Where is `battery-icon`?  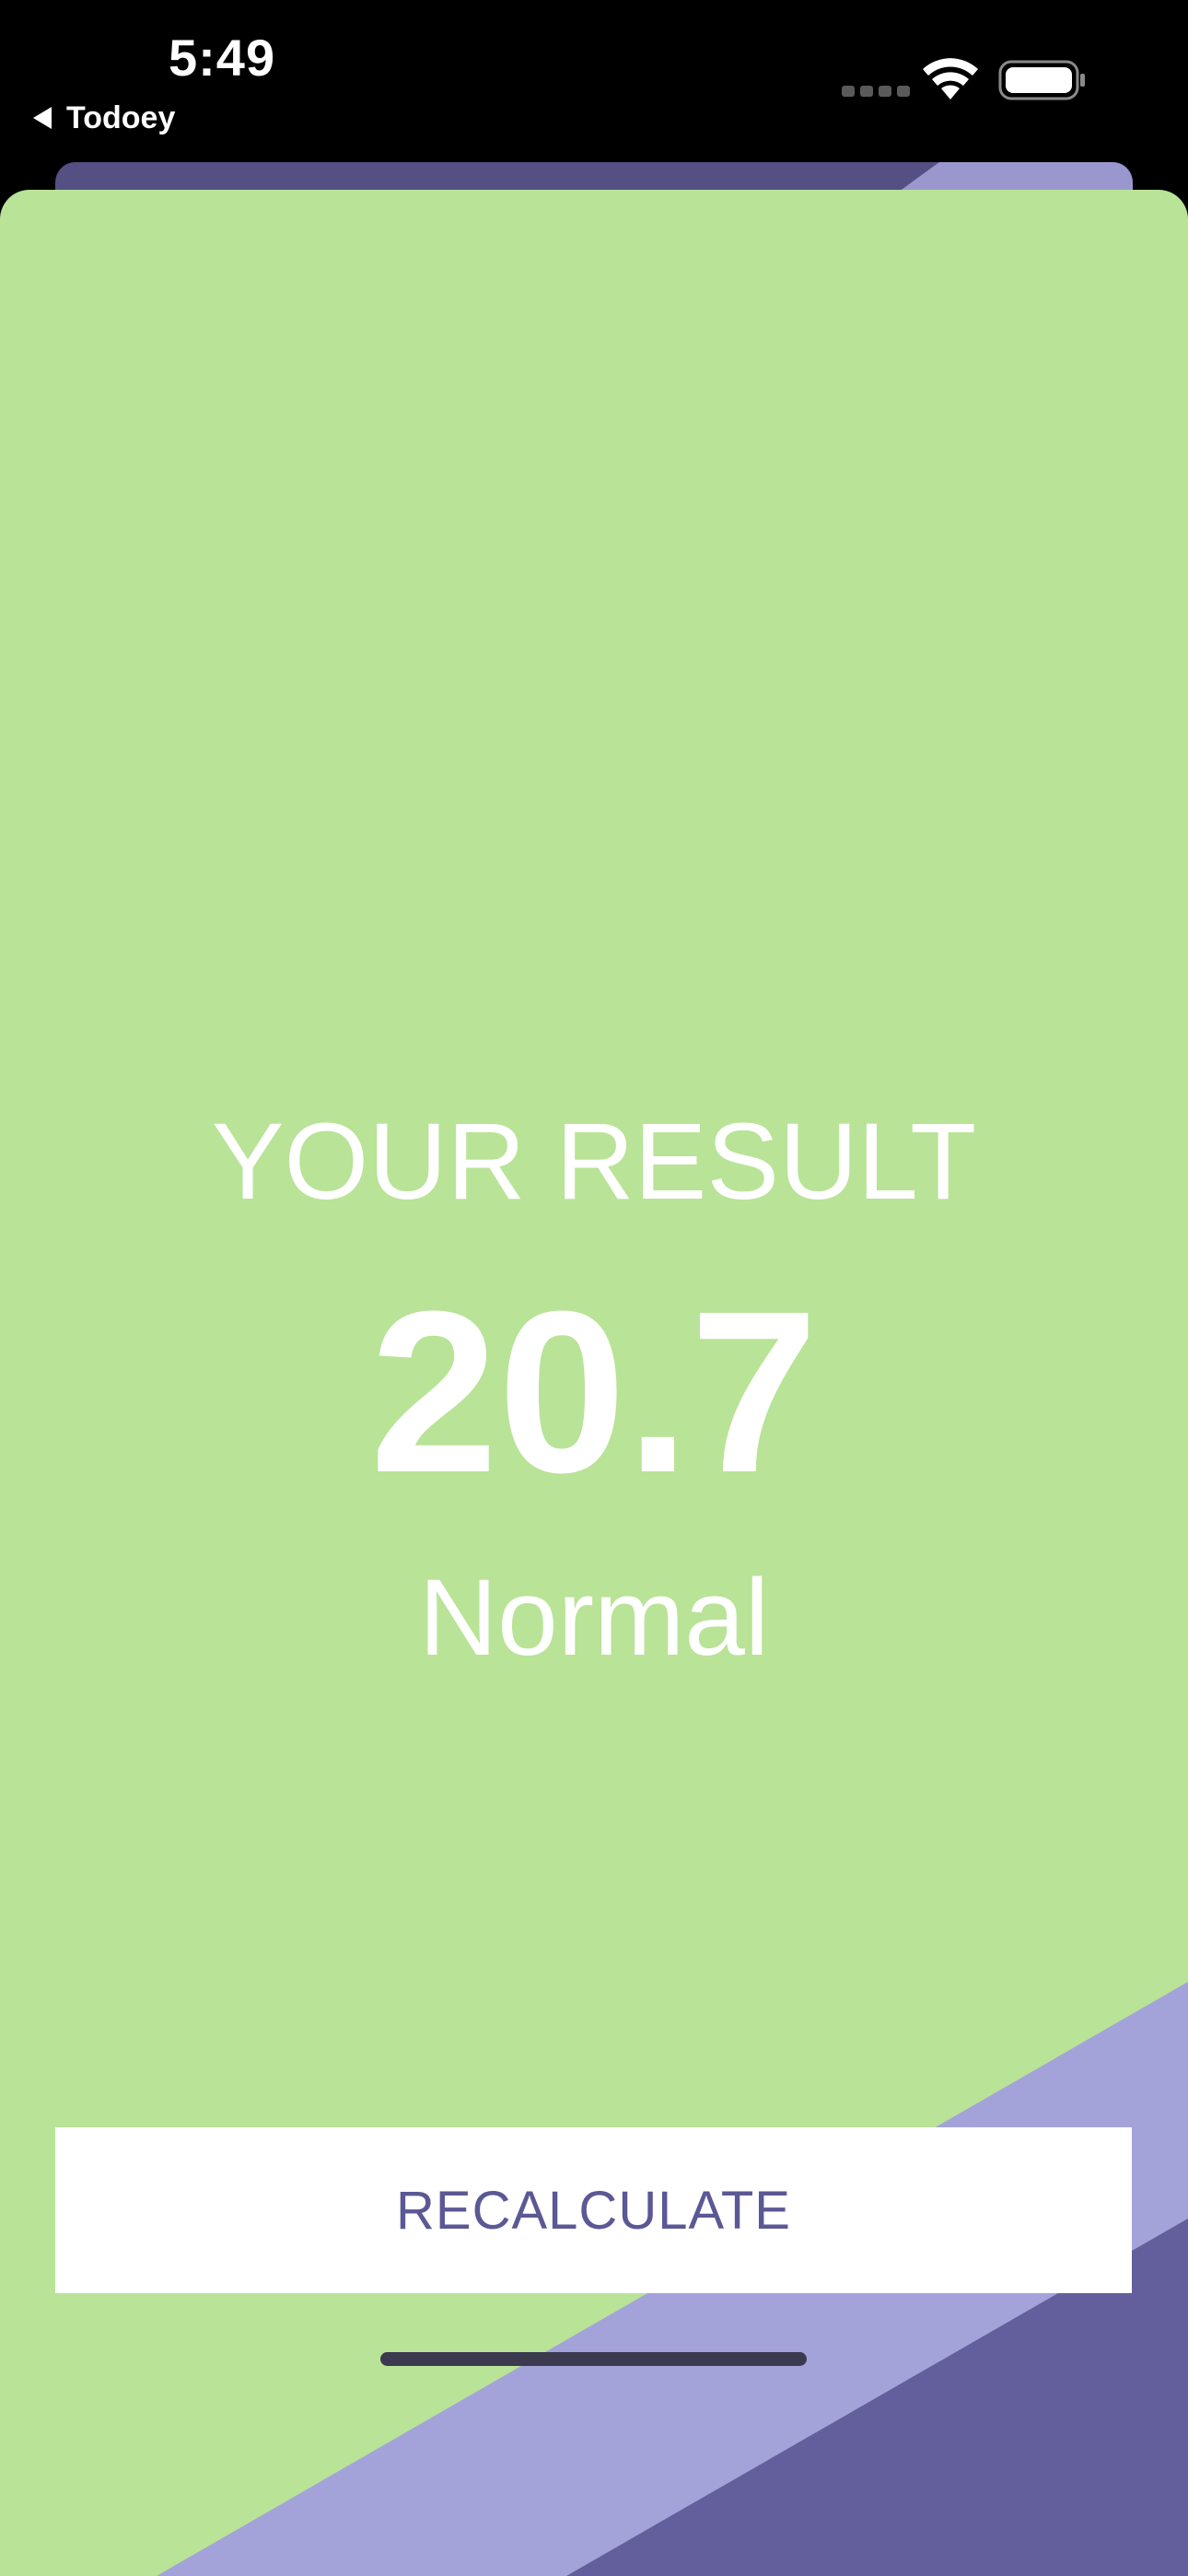
battery-icon is located at coordinates (1041, 80).